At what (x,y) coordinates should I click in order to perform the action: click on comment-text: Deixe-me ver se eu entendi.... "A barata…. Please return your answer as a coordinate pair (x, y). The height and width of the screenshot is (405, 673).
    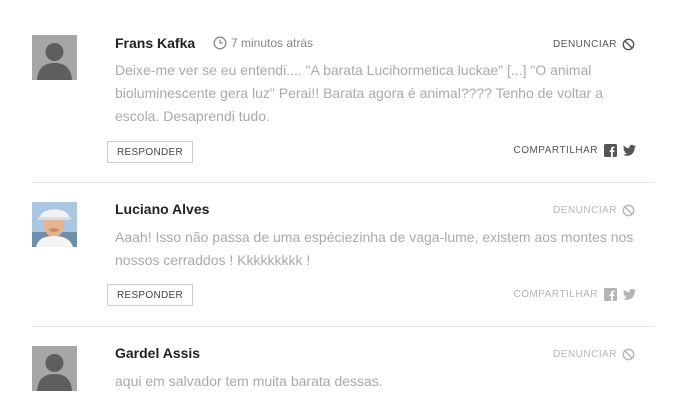
    Looking at the image, I should click on (359, 93).